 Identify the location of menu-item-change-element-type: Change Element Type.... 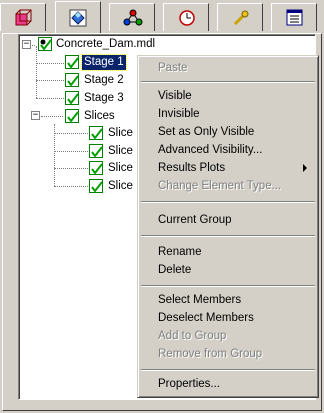
(220, 186).